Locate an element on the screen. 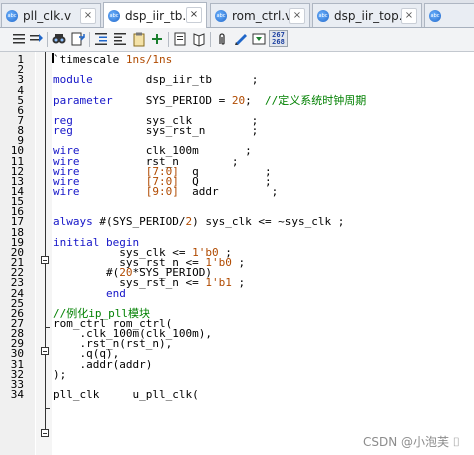 This screenshot has height=455, width=474. indent-icon is located at coordinates (101, 39).